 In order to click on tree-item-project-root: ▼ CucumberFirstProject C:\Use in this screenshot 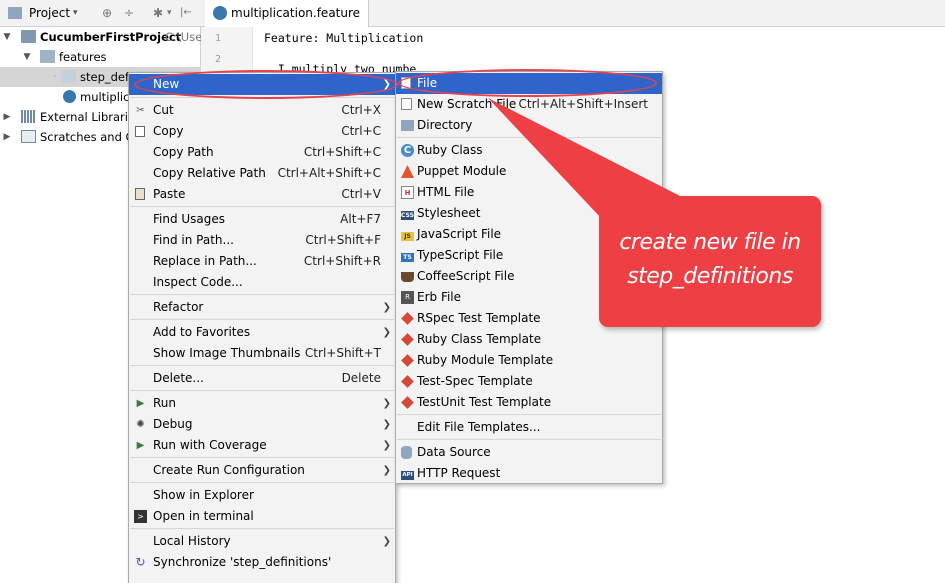, I will do `click(101, 37)`.